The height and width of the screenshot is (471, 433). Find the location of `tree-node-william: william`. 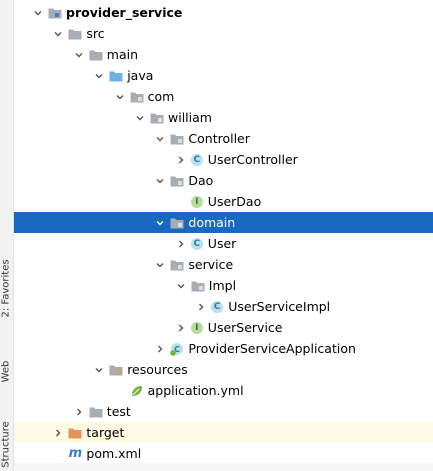

tree-node-william: william is located at coordinates (223, 117).